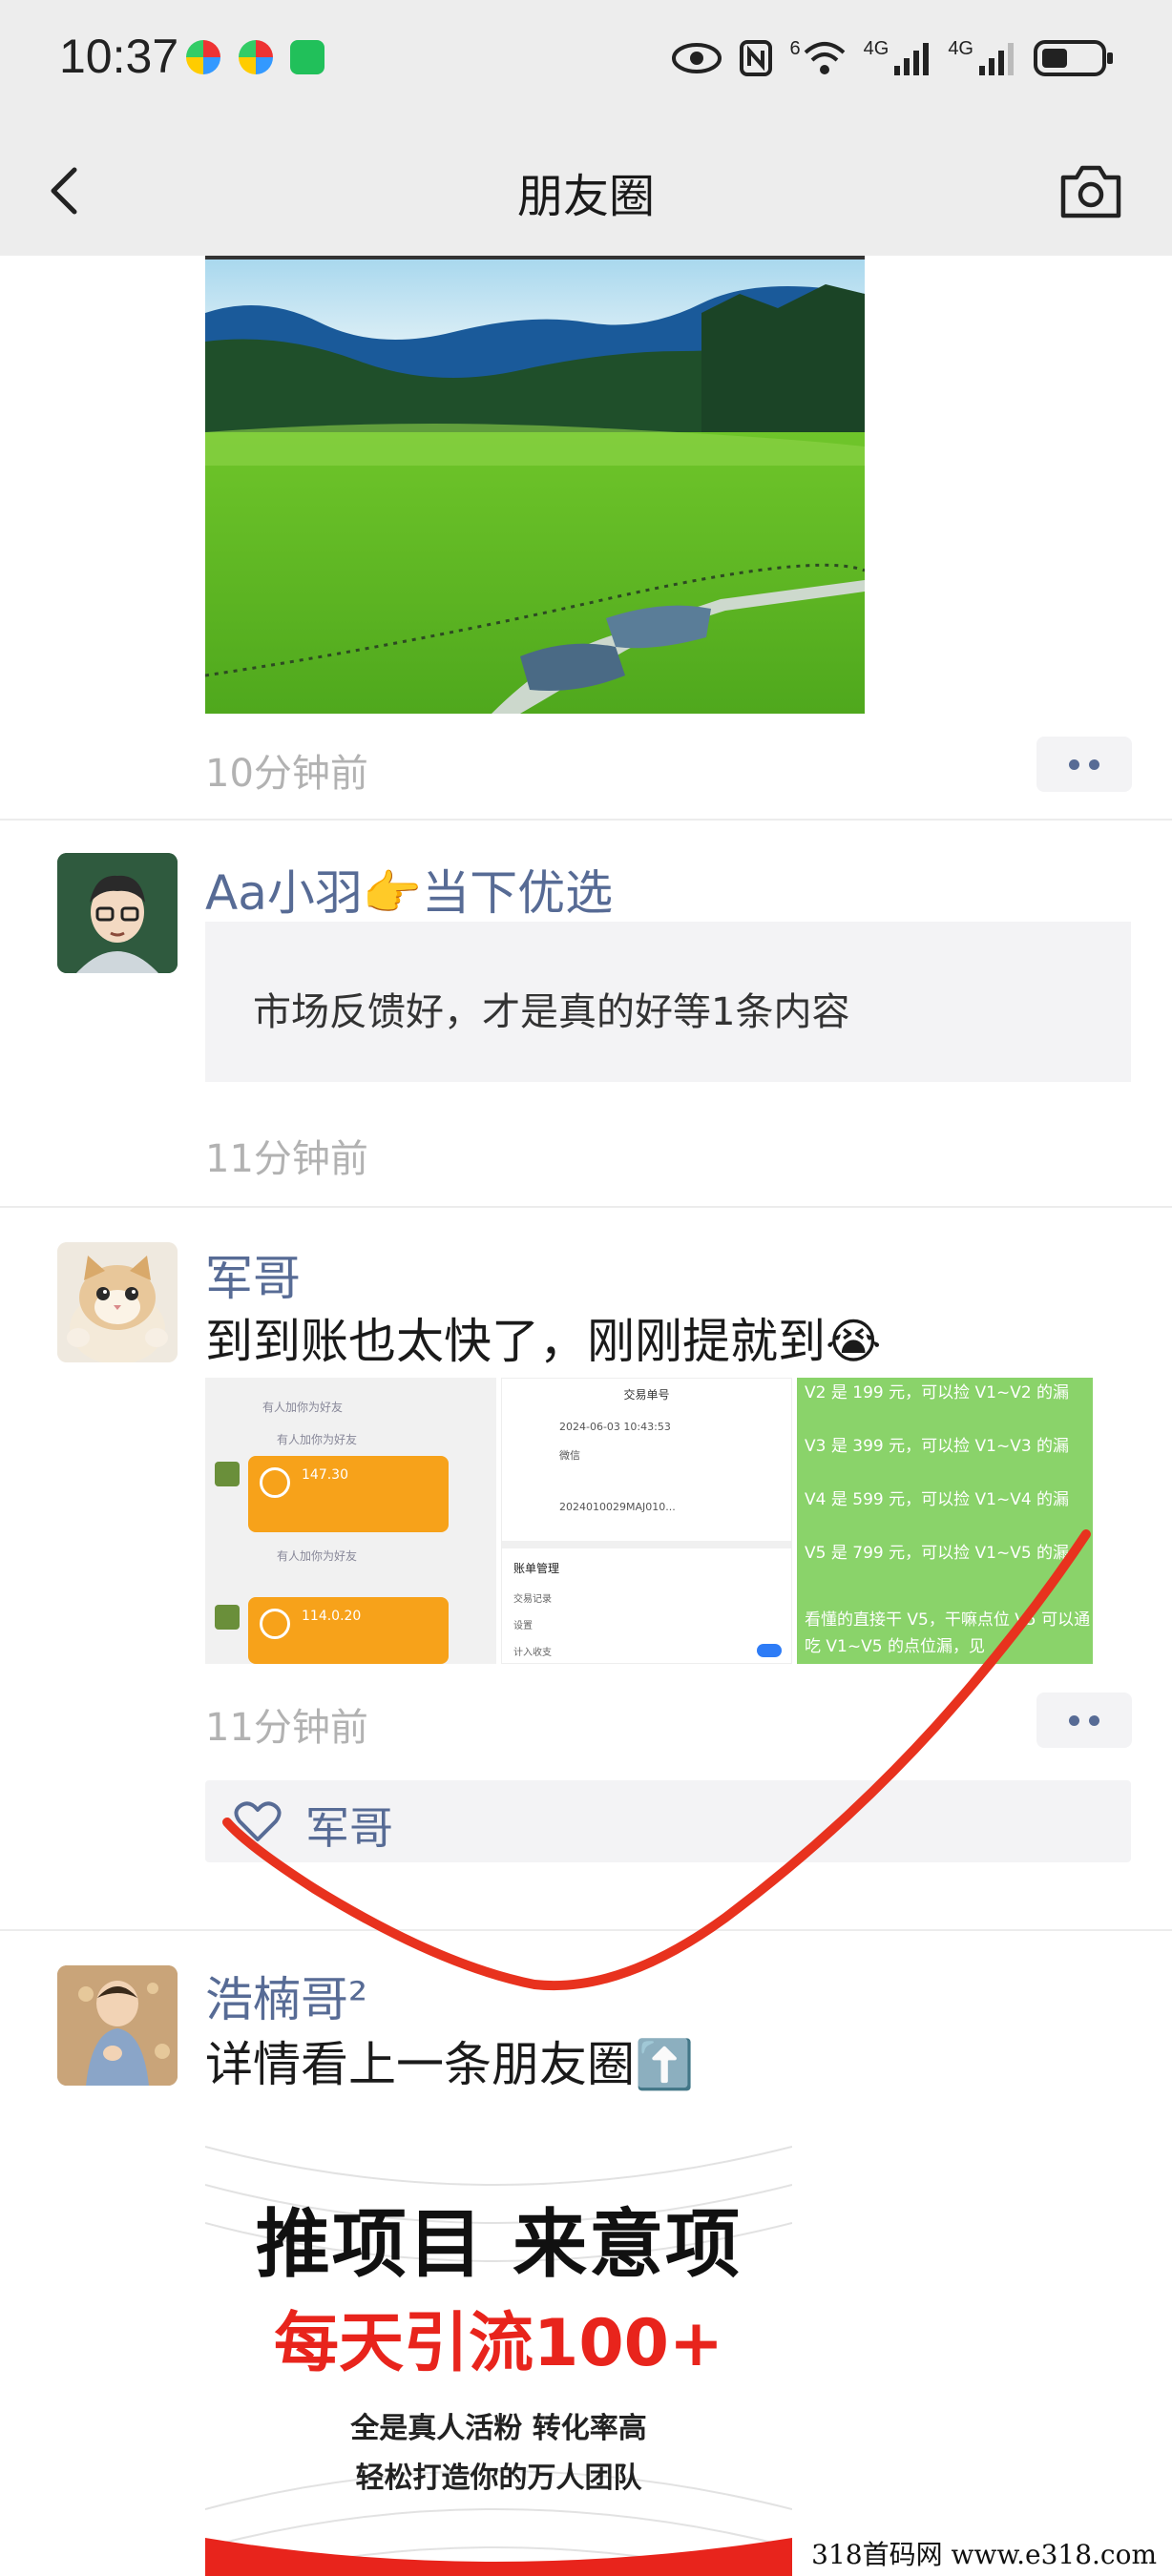 The width and height of the screenshot is (1172, 2576). Describe the element at coordinates (937, 1446) in the screenshot. I see `image-text: V3 是 399 元，可以捡 V1~V3 的漏` at that location.